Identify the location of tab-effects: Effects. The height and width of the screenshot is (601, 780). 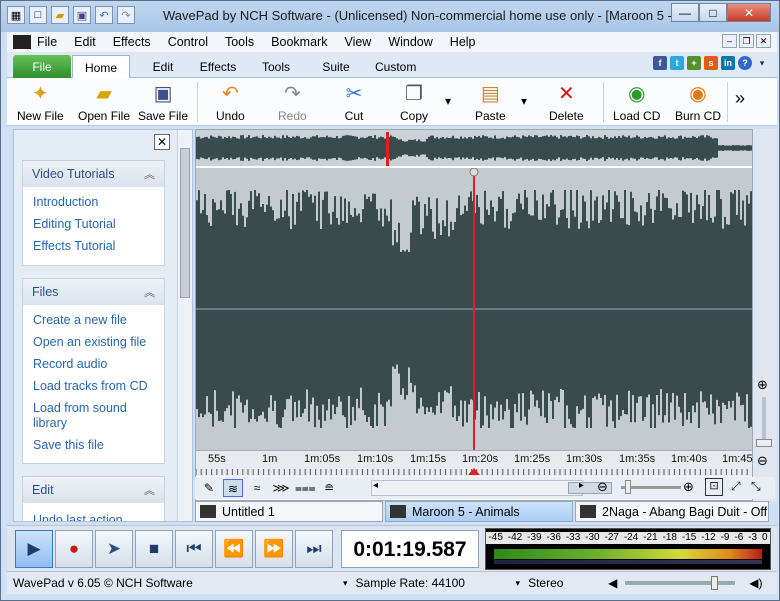
(218, 66).